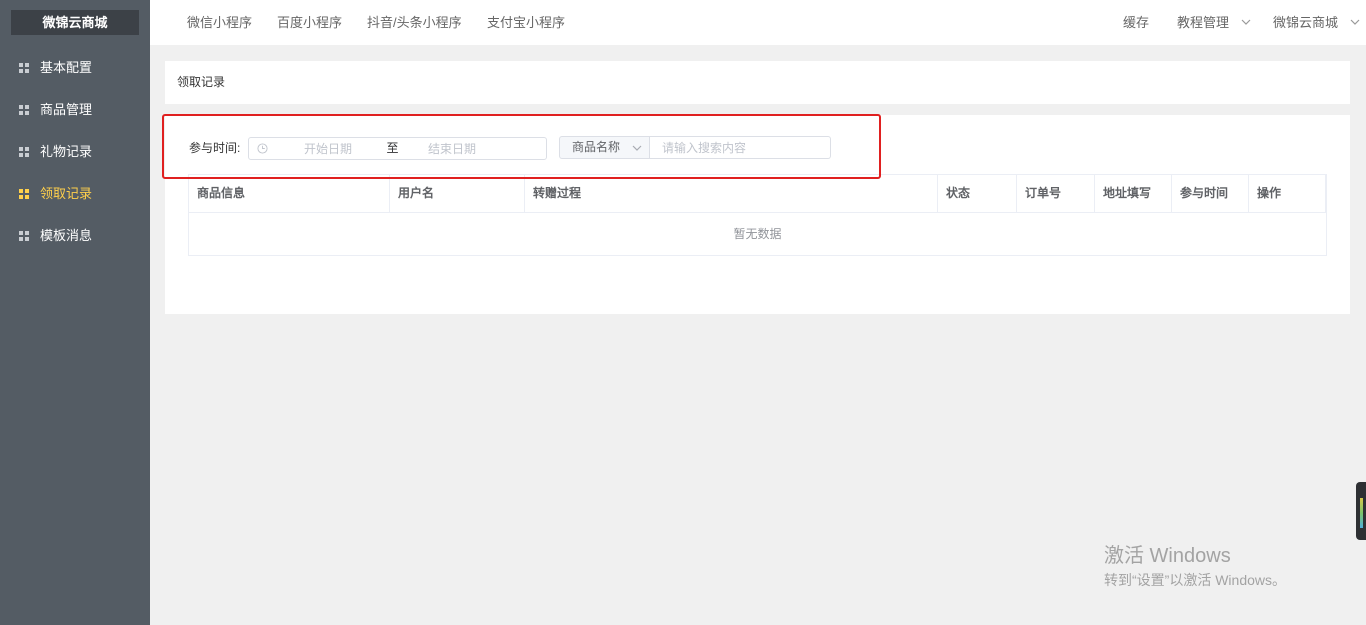  I want to click on column-header-transfer-process: 转赠过程, so click(731, 193).